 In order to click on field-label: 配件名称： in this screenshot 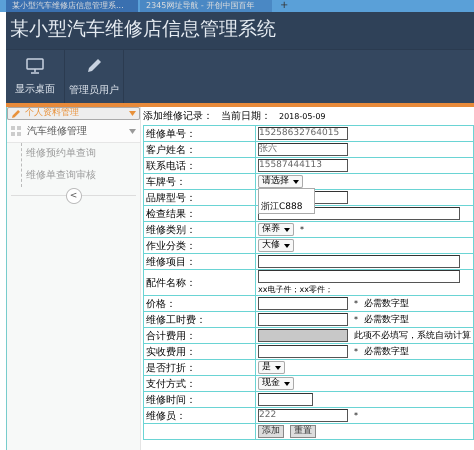, I will do `click(200, 283)`.